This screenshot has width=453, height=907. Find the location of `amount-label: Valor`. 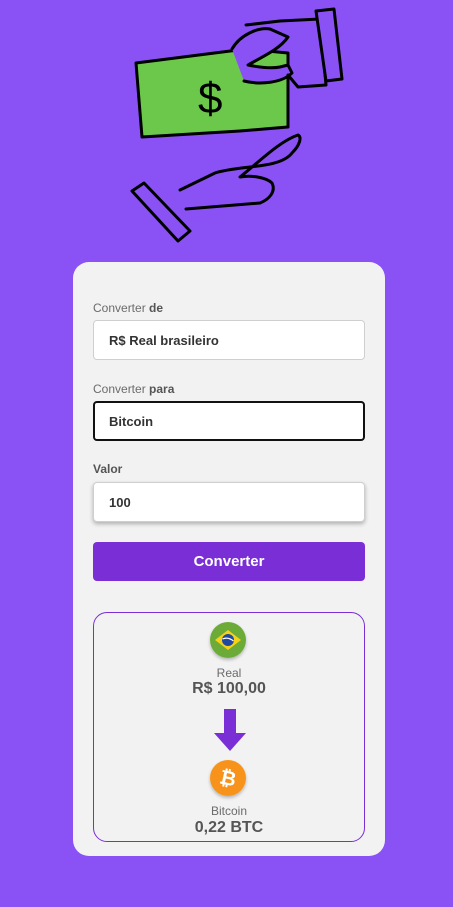

amount-label: Valor is located at coordinates (108, 469).